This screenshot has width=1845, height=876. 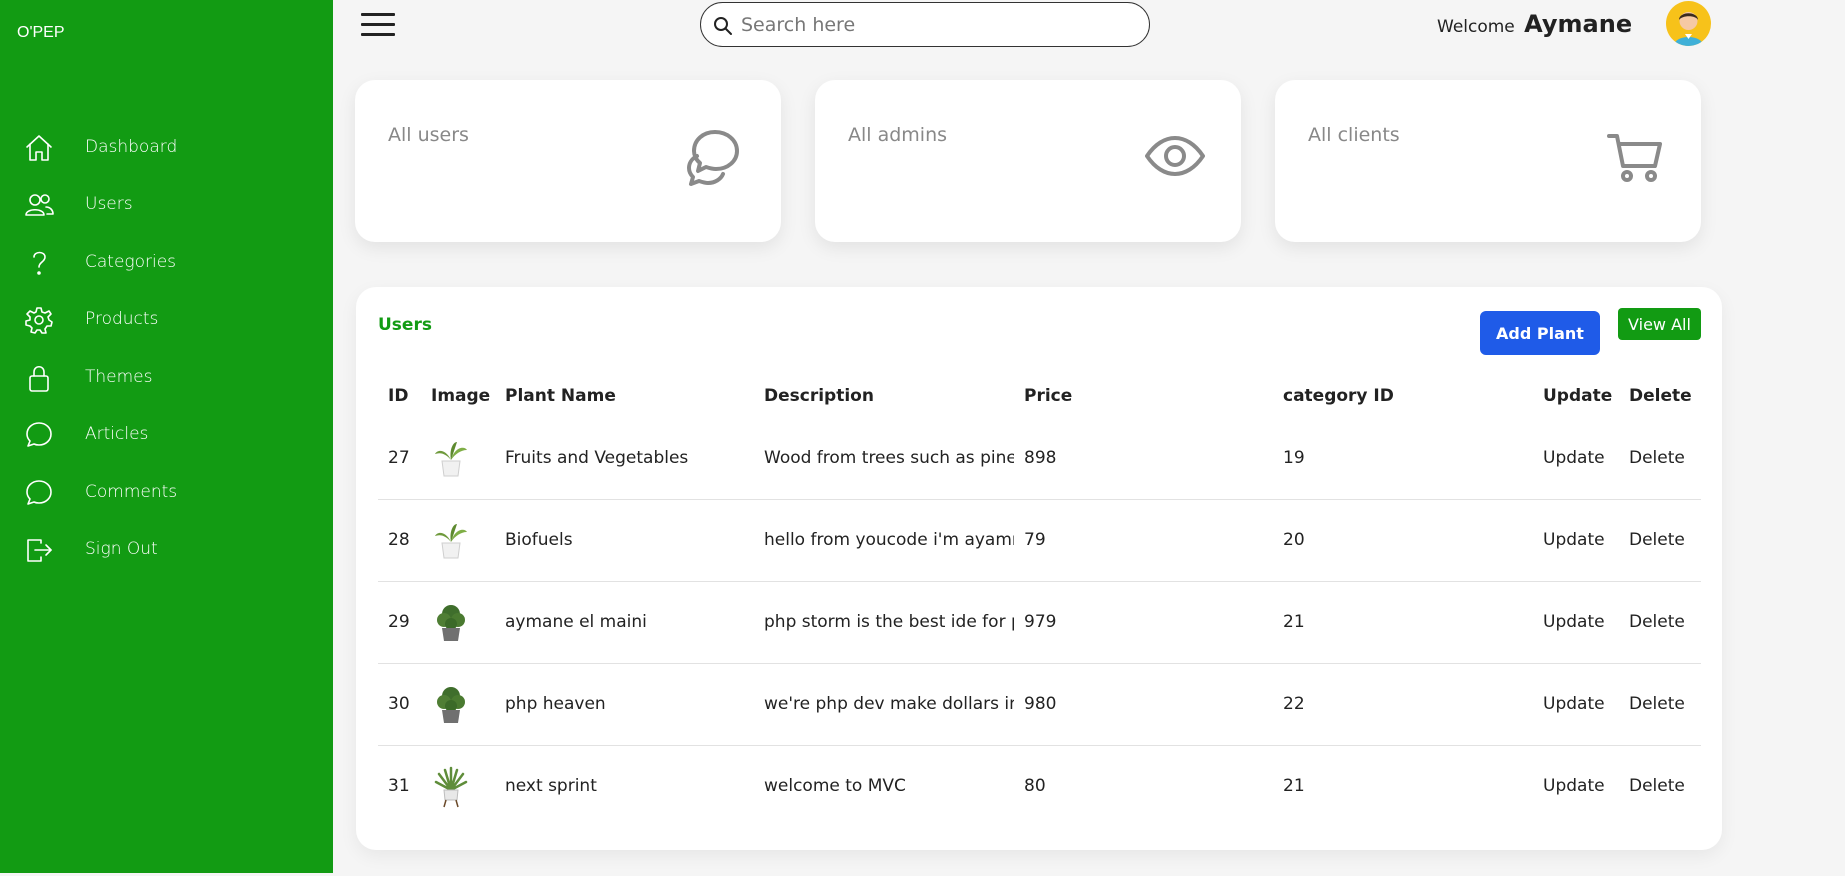 I want to click on column-header-description: Description, so click(x=819, y=396).